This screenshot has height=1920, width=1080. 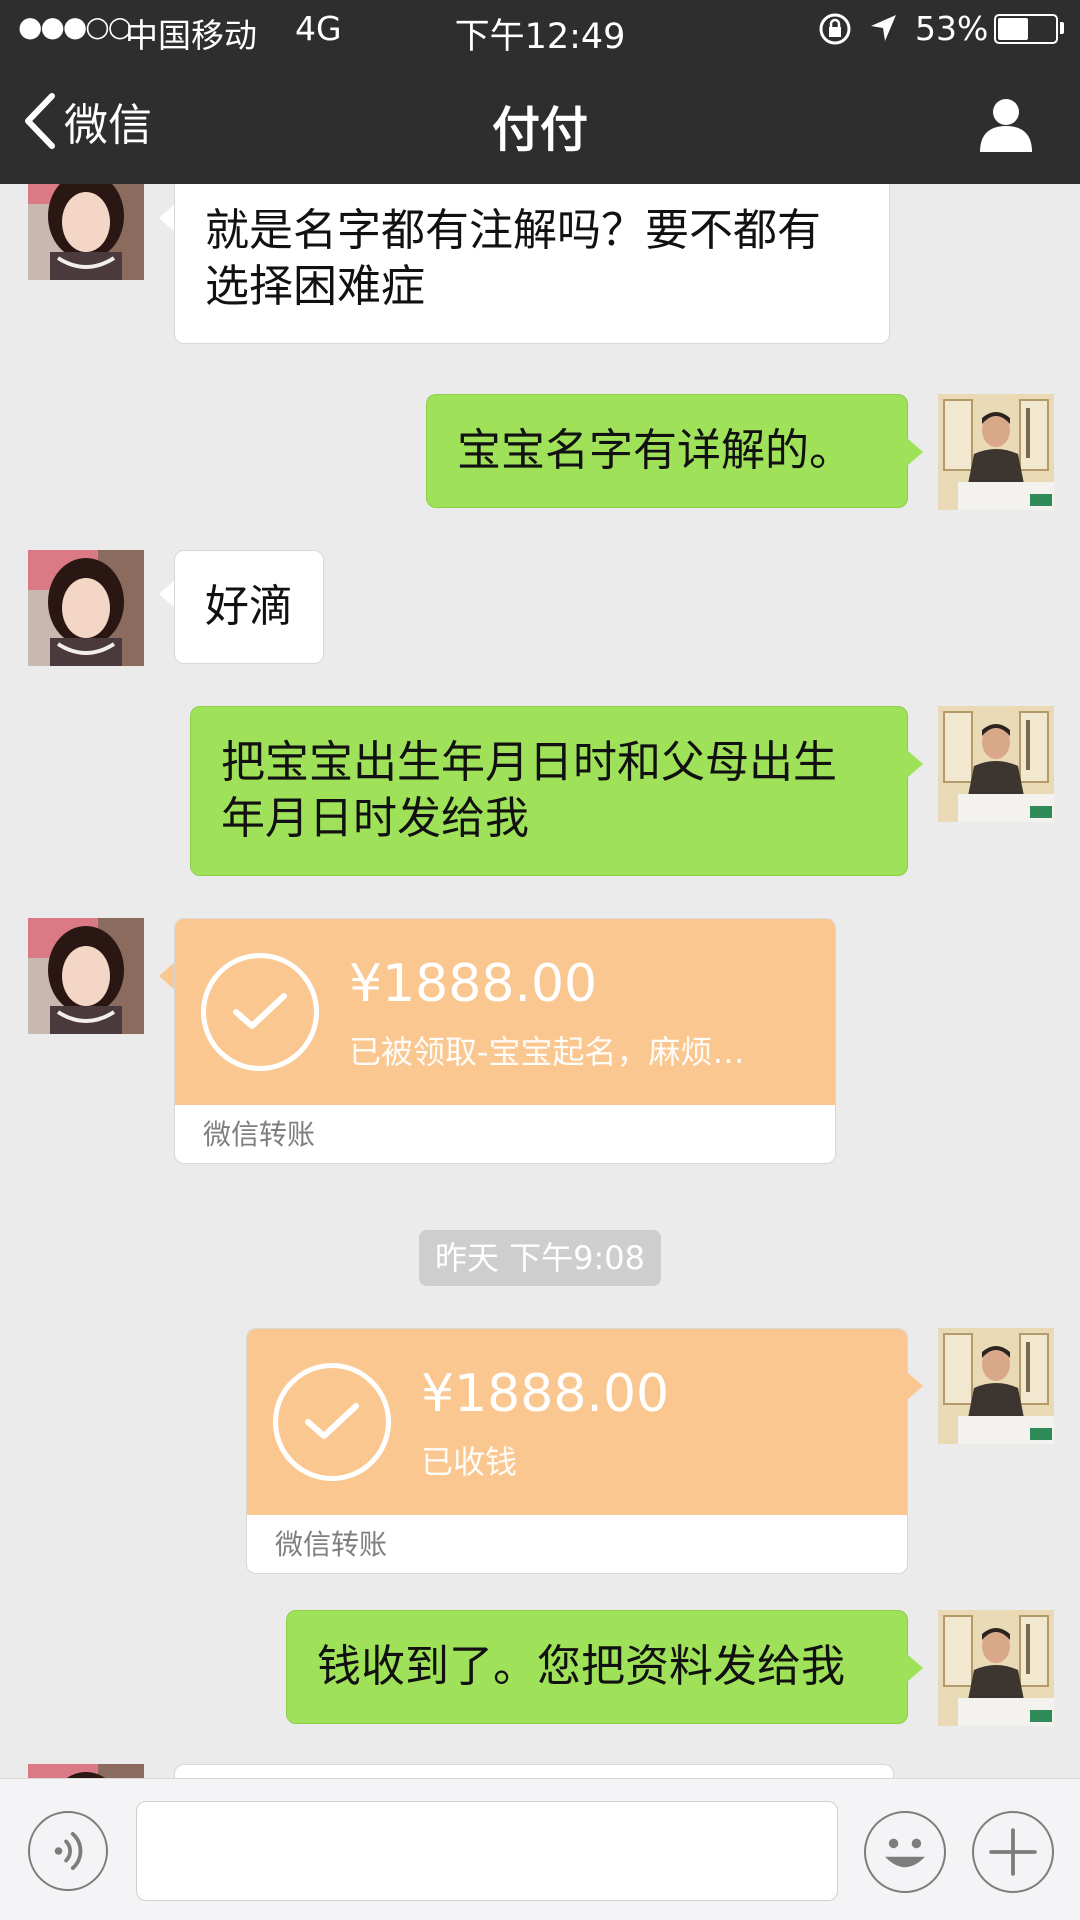 I want to click on emoji-button, so click(x=905, y=1852).